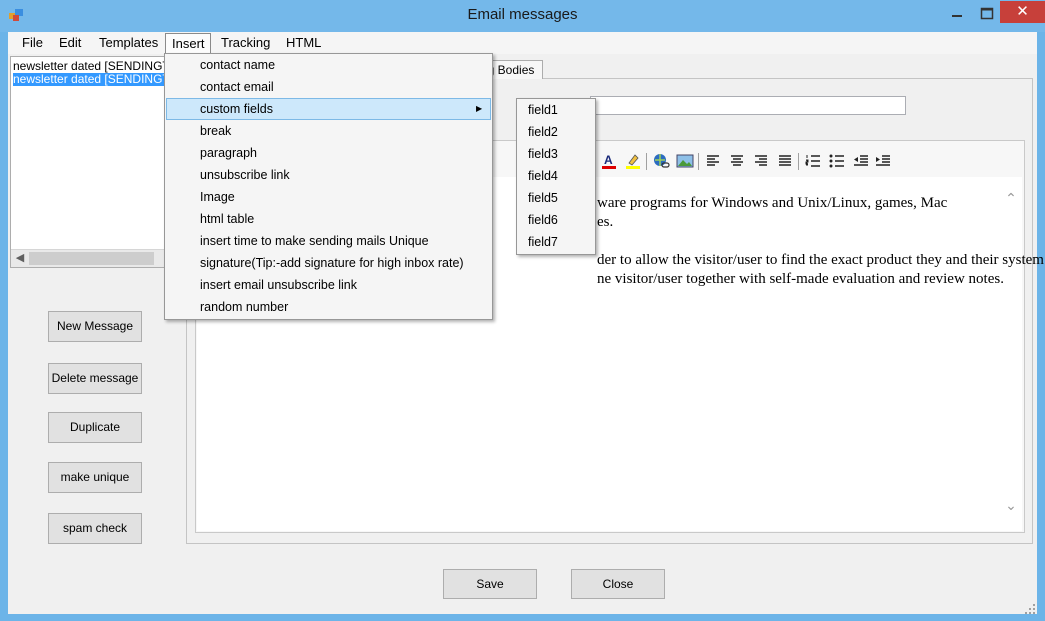  I want to click on menu-item-field6: field6, so click(558, 220).